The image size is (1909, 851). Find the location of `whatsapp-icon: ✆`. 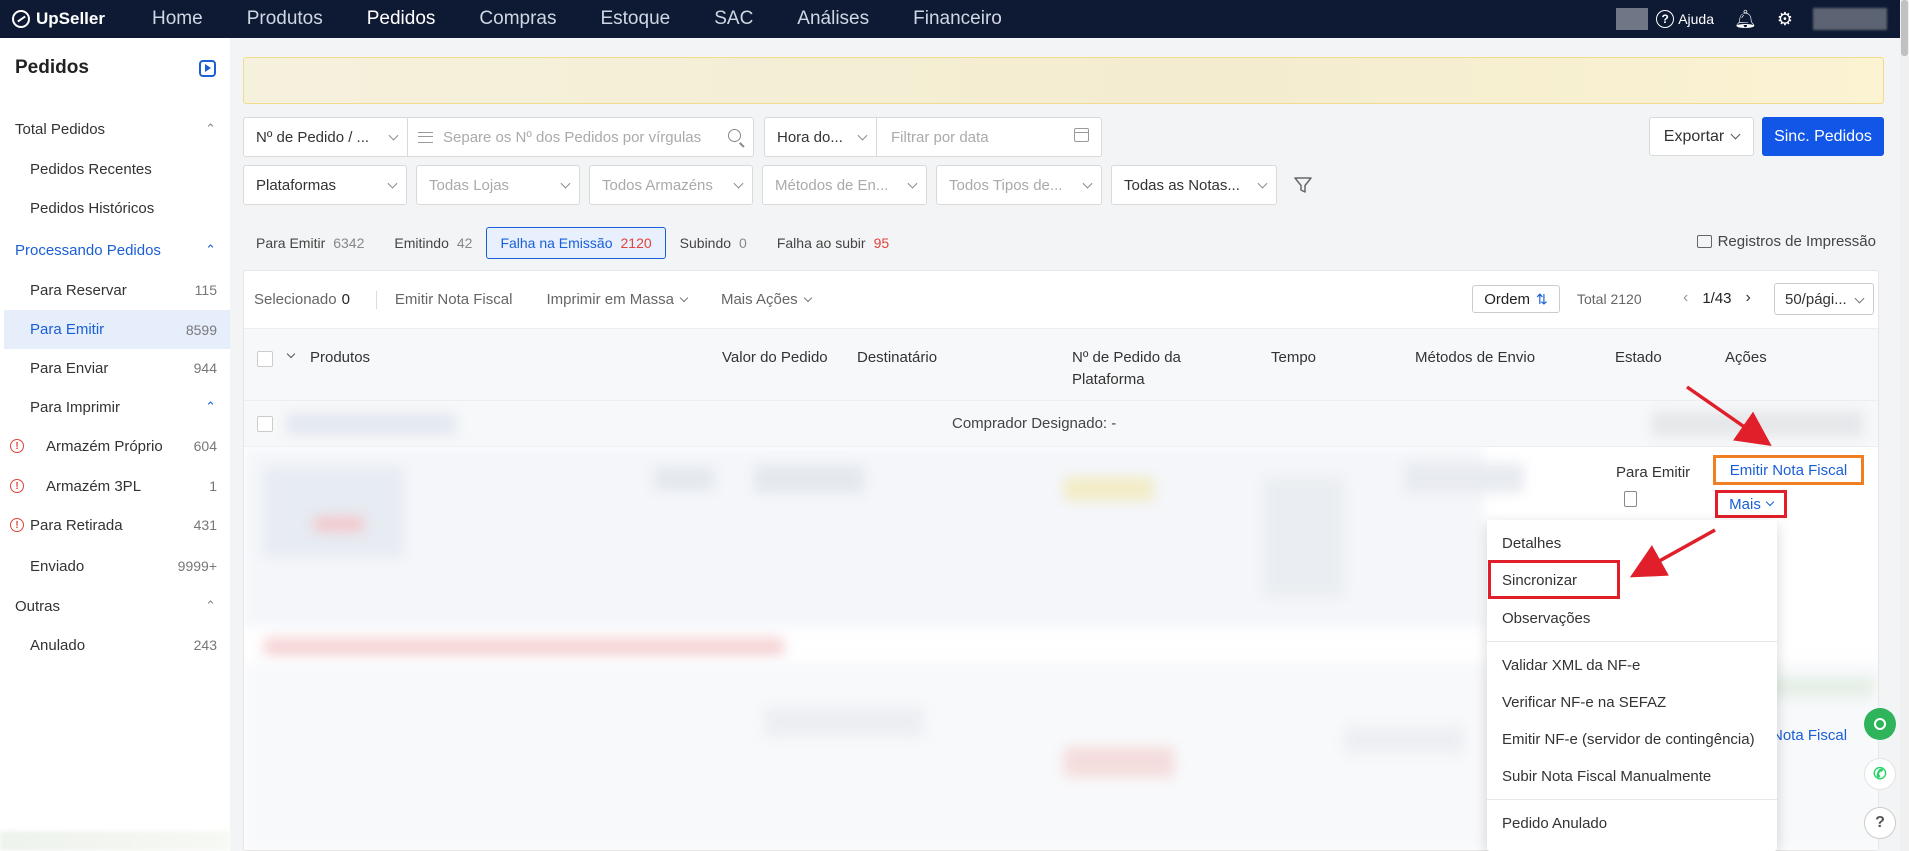

whatsapp-icon: ✆ is located at coordinates (1880, 774).